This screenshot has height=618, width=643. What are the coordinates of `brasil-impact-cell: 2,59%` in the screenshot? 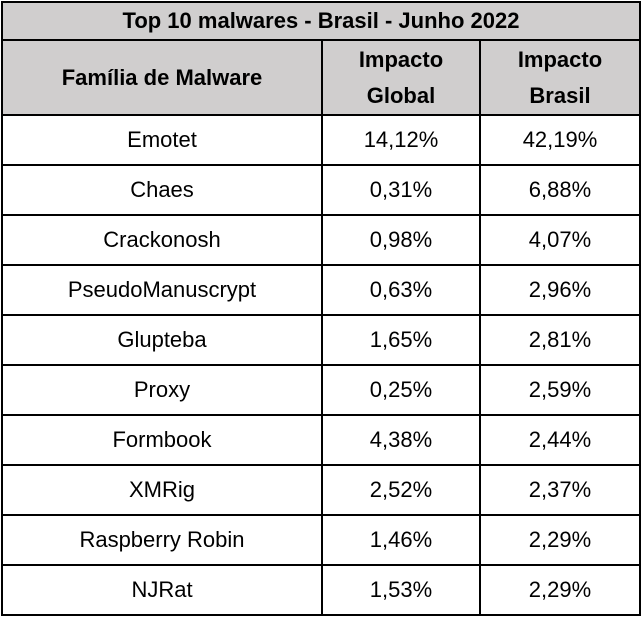 It's located at (560, 390).